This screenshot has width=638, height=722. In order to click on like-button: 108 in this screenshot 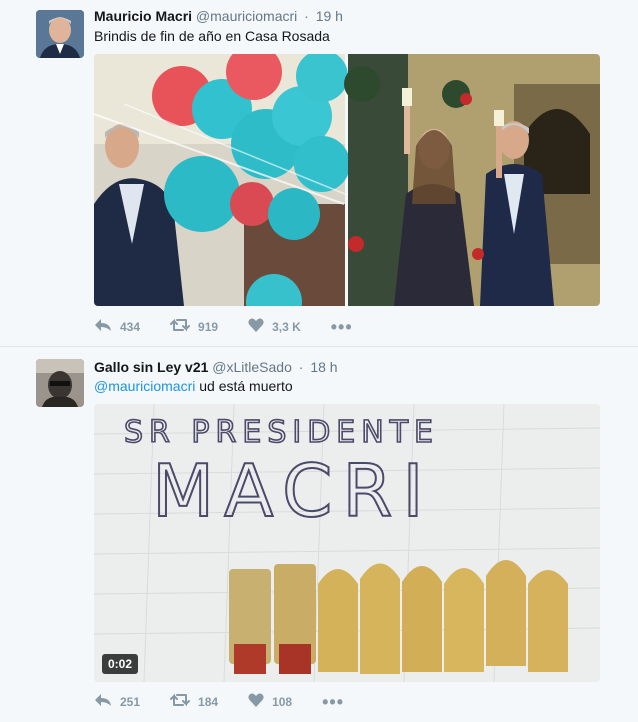, I will do `click(270, 701)`.